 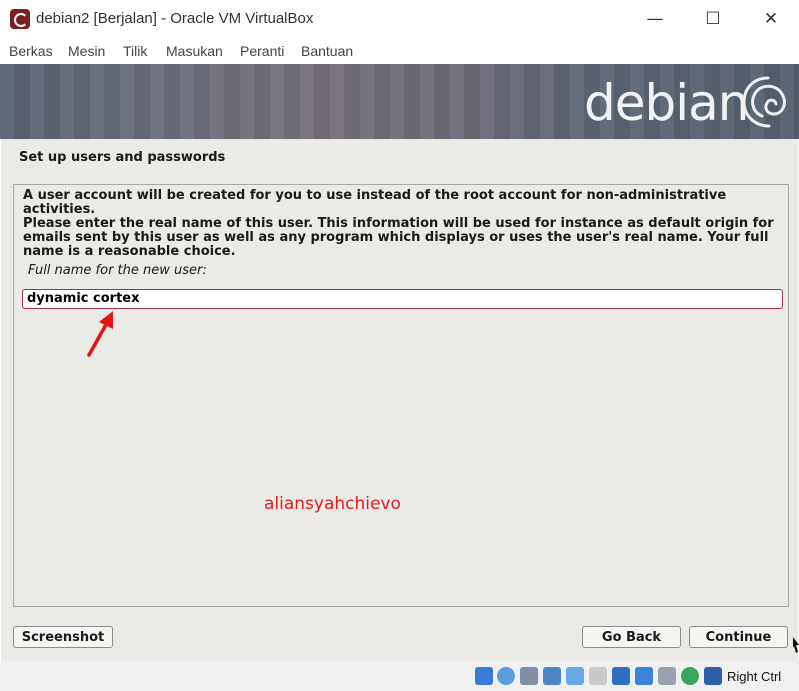 I want to click on page-title: Set up users and passwords, so click(x=122, y=157).